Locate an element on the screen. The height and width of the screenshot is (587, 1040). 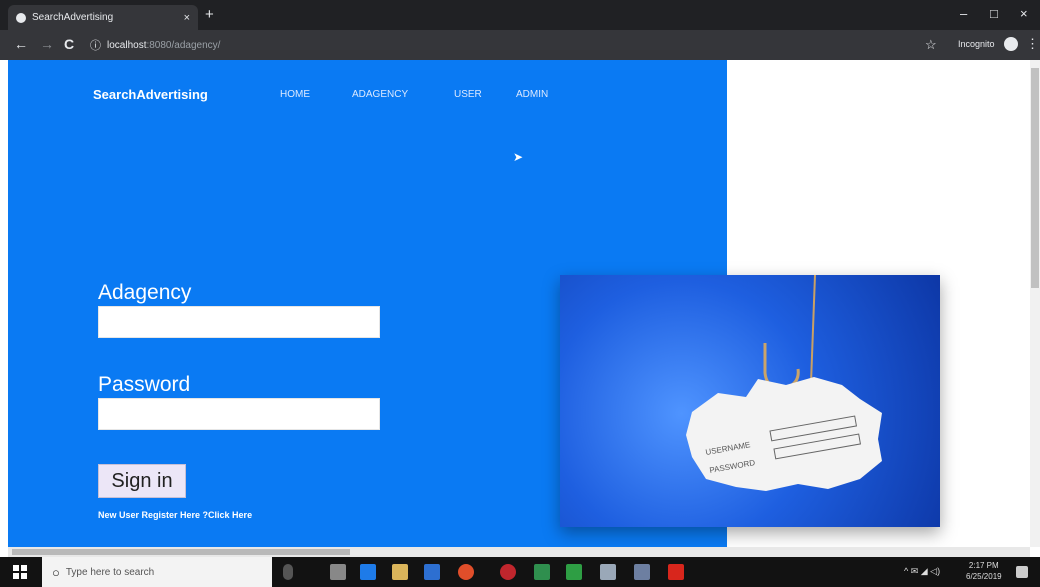
reload-button: C is located at coordinates (69, 44).